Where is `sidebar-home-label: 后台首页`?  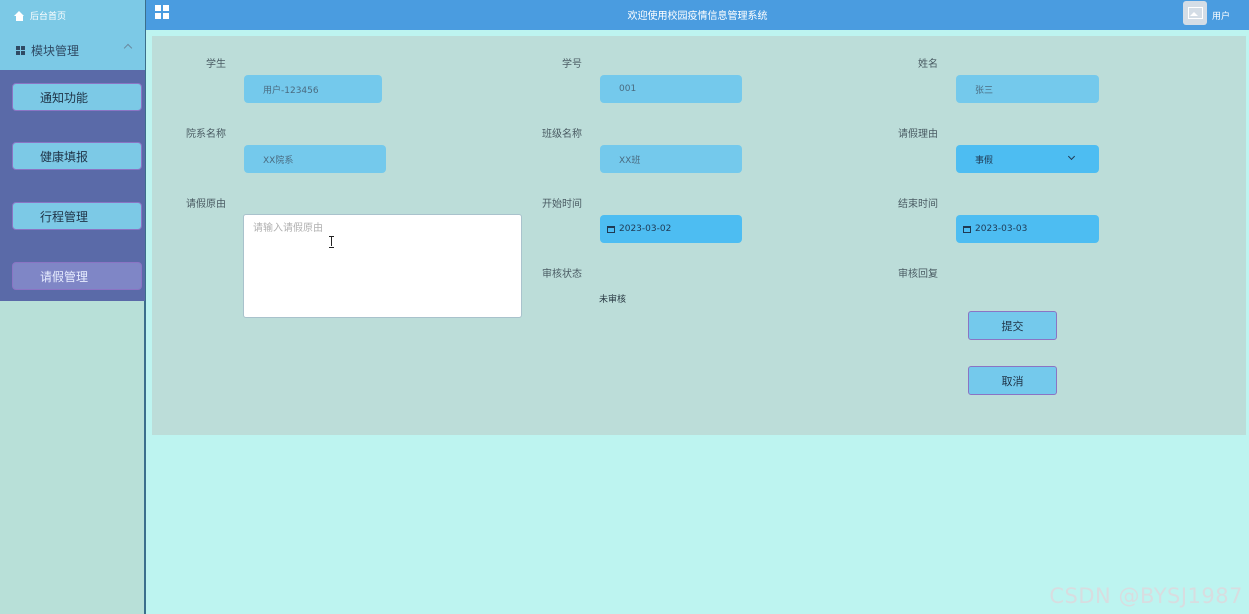
sidebar-home-label: 后台首页 is located at coordinates (48, 17).